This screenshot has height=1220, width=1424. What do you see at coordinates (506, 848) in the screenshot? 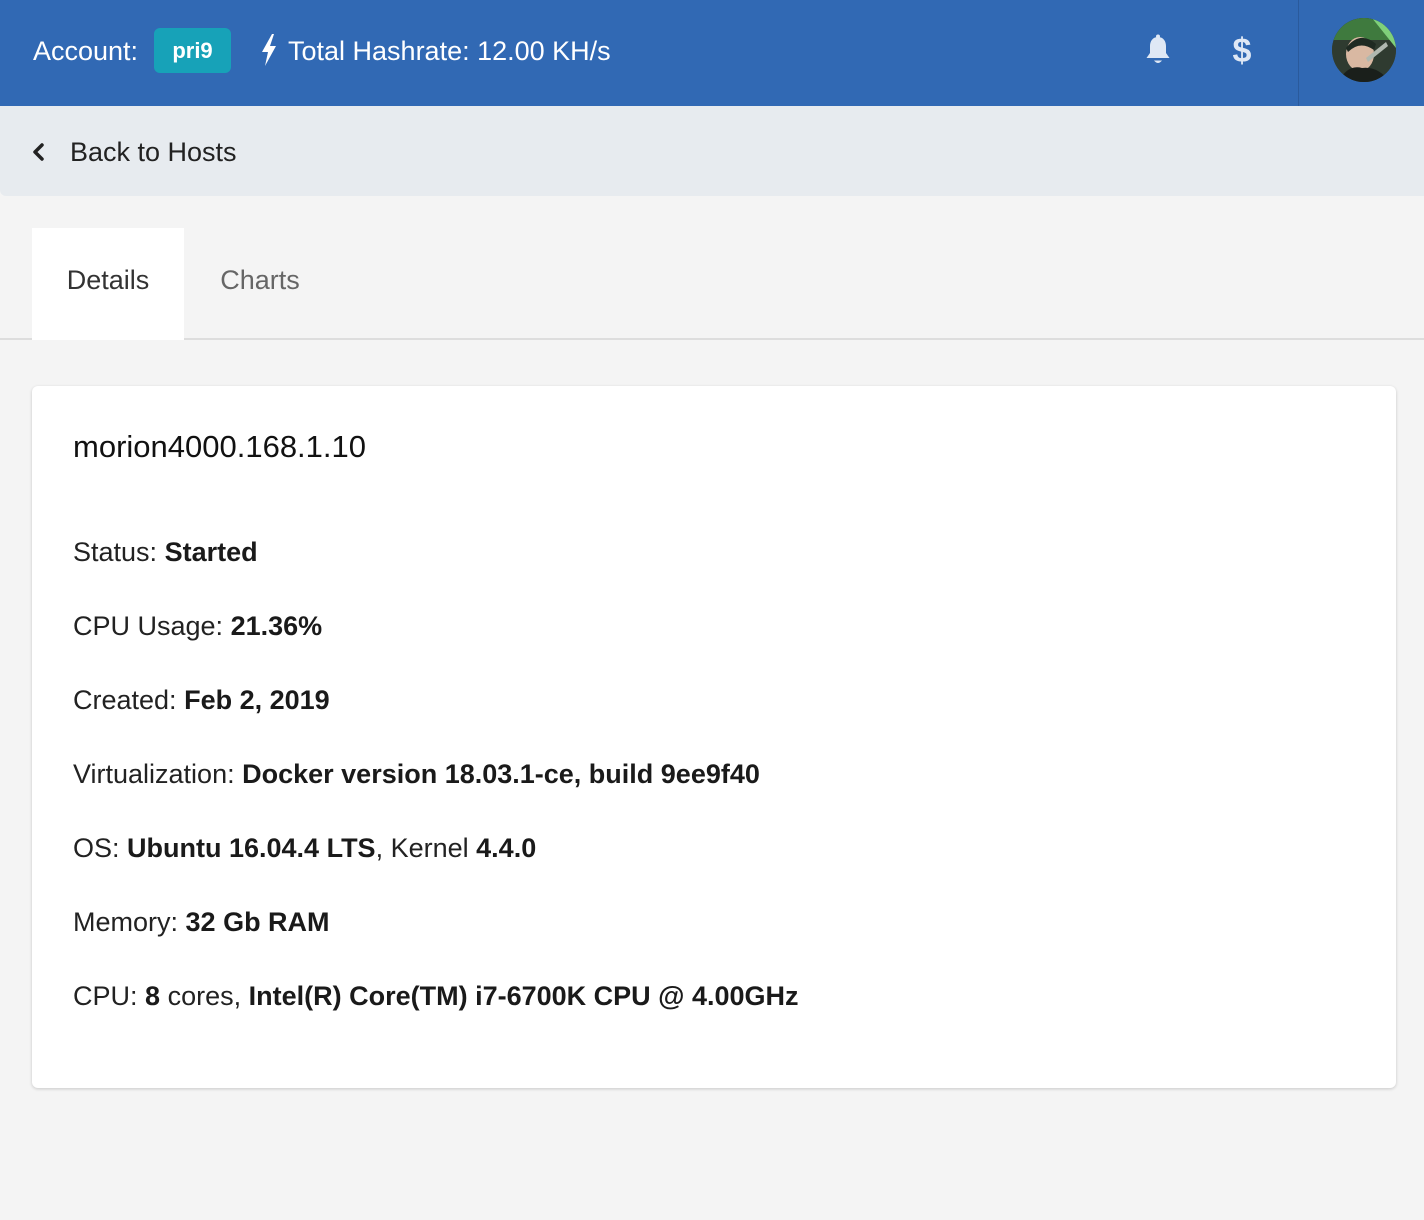
I see `kernel-value: 4.4.0` at bounding box center [506, 848].